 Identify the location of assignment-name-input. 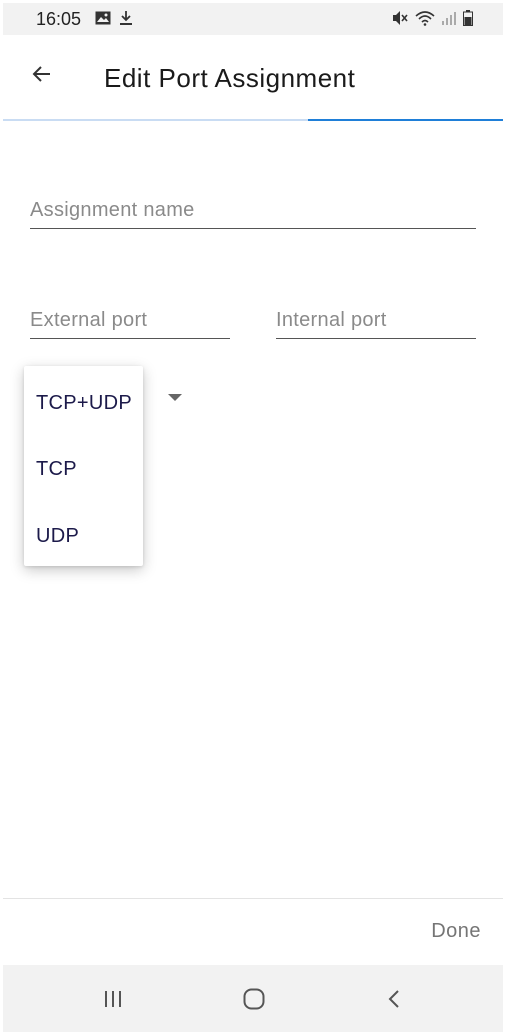
(253, 214).